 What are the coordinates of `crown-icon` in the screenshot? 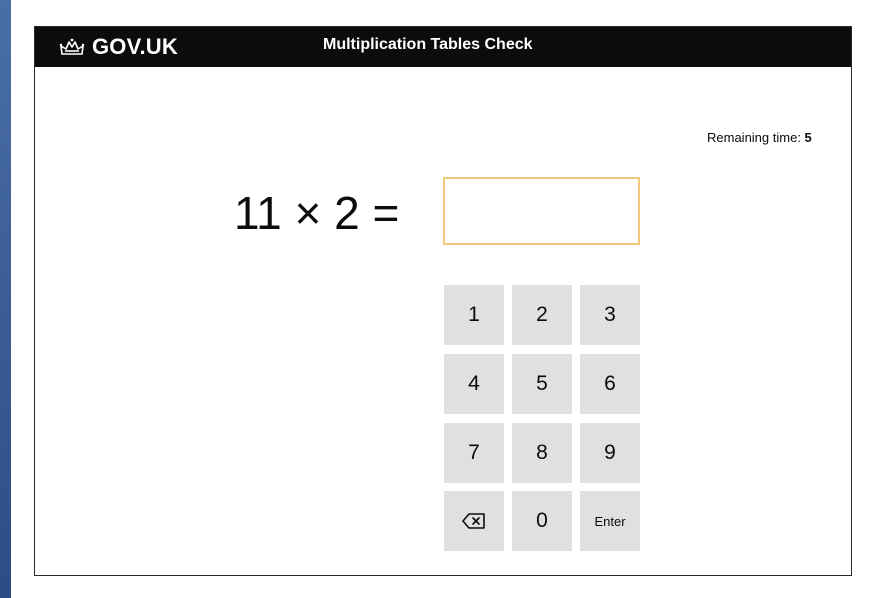 It's located at (72, 46).